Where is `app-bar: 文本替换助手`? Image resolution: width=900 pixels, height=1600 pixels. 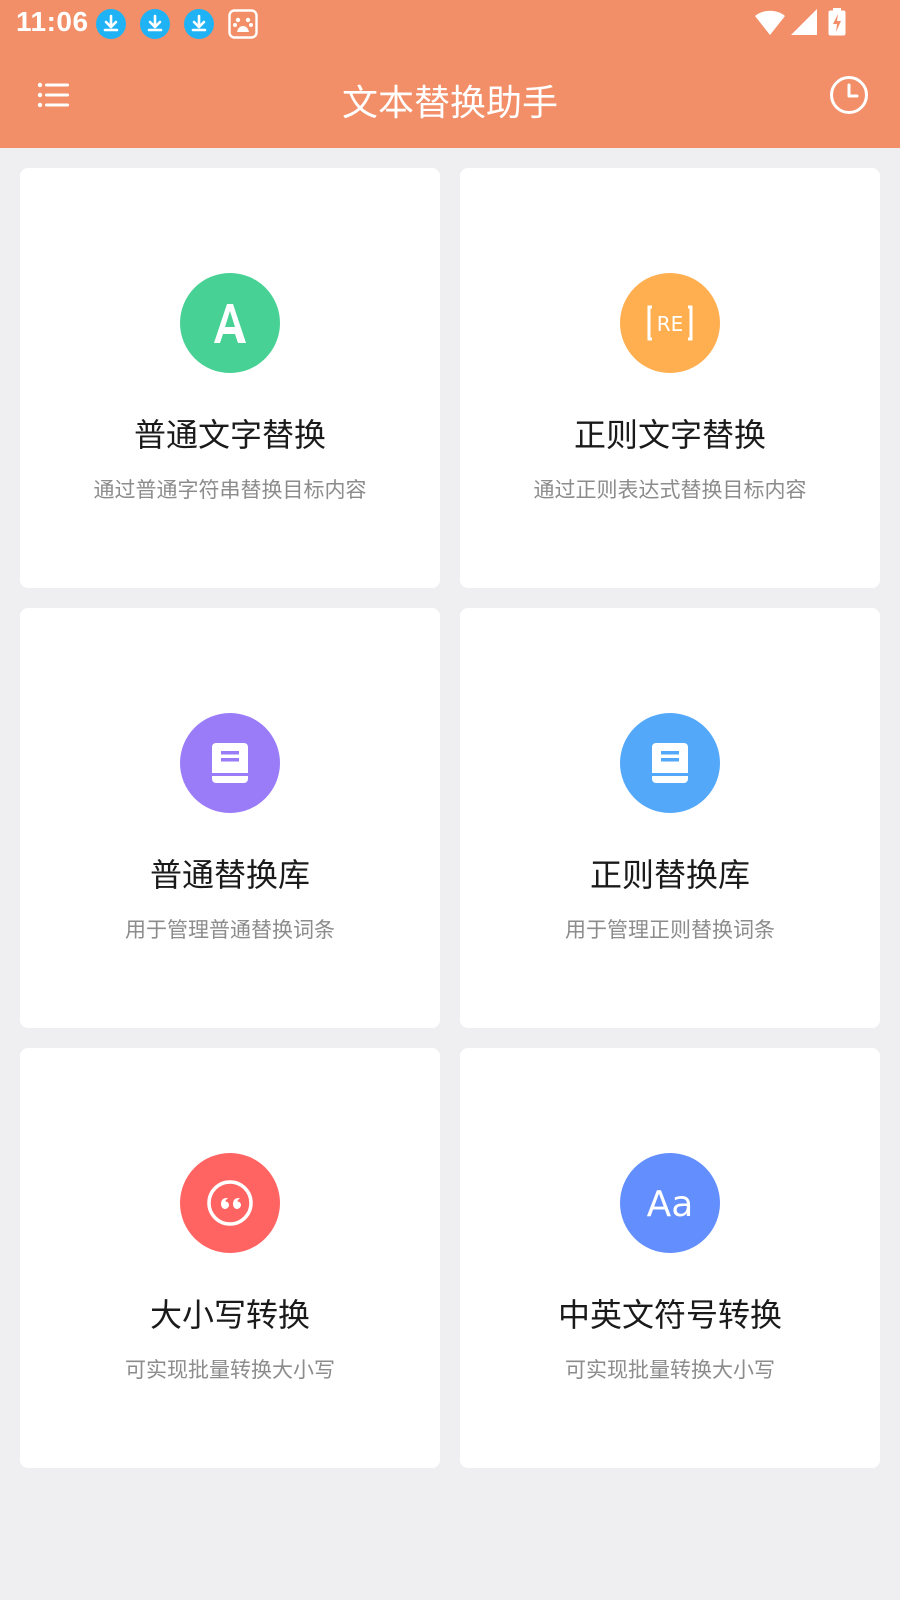
app-bar: 文本替换助手 is located at coordinates (450, 98).